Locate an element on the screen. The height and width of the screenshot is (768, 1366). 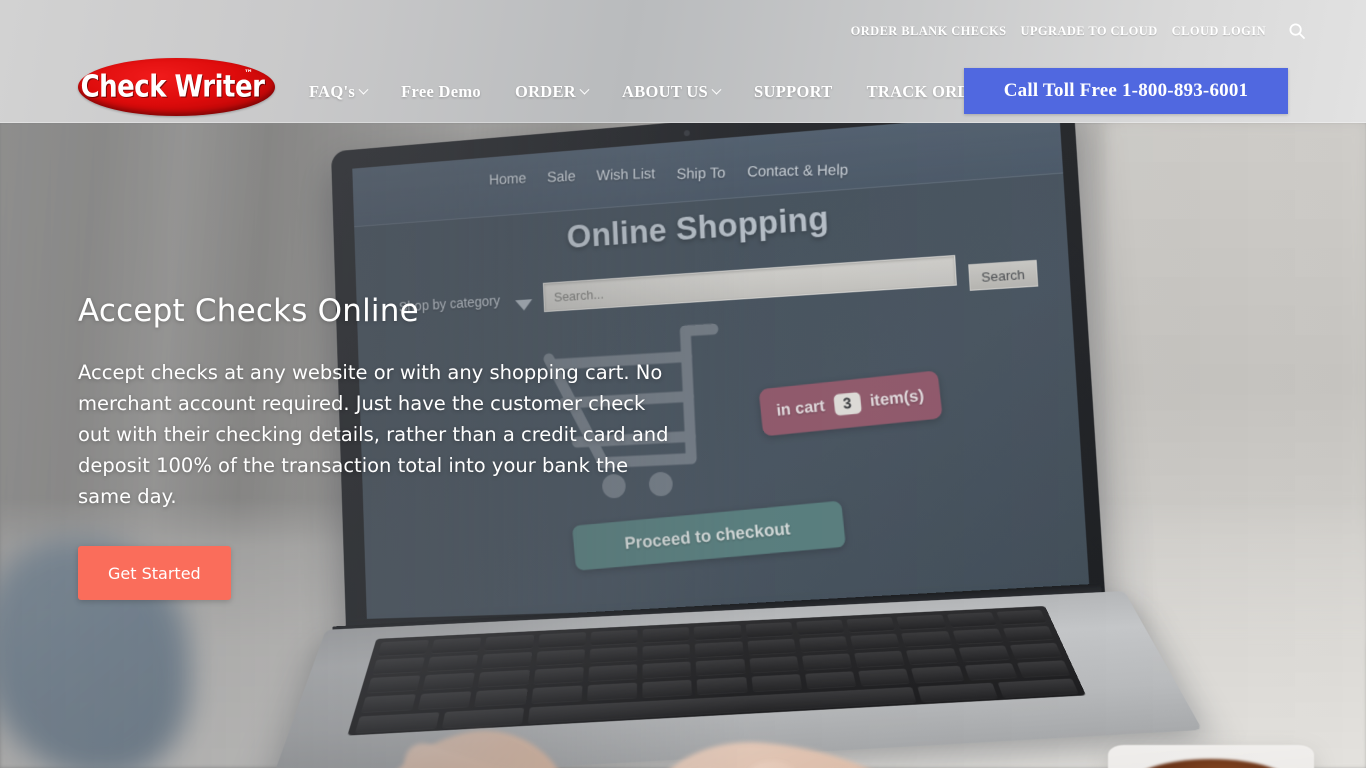
logo-text: Check Writer is located at coordinates (172, 87).